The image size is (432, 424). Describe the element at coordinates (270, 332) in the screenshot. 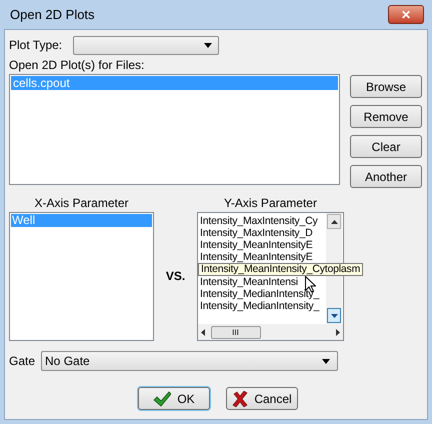

I see `horizontal-scrollbar: III` at that location.